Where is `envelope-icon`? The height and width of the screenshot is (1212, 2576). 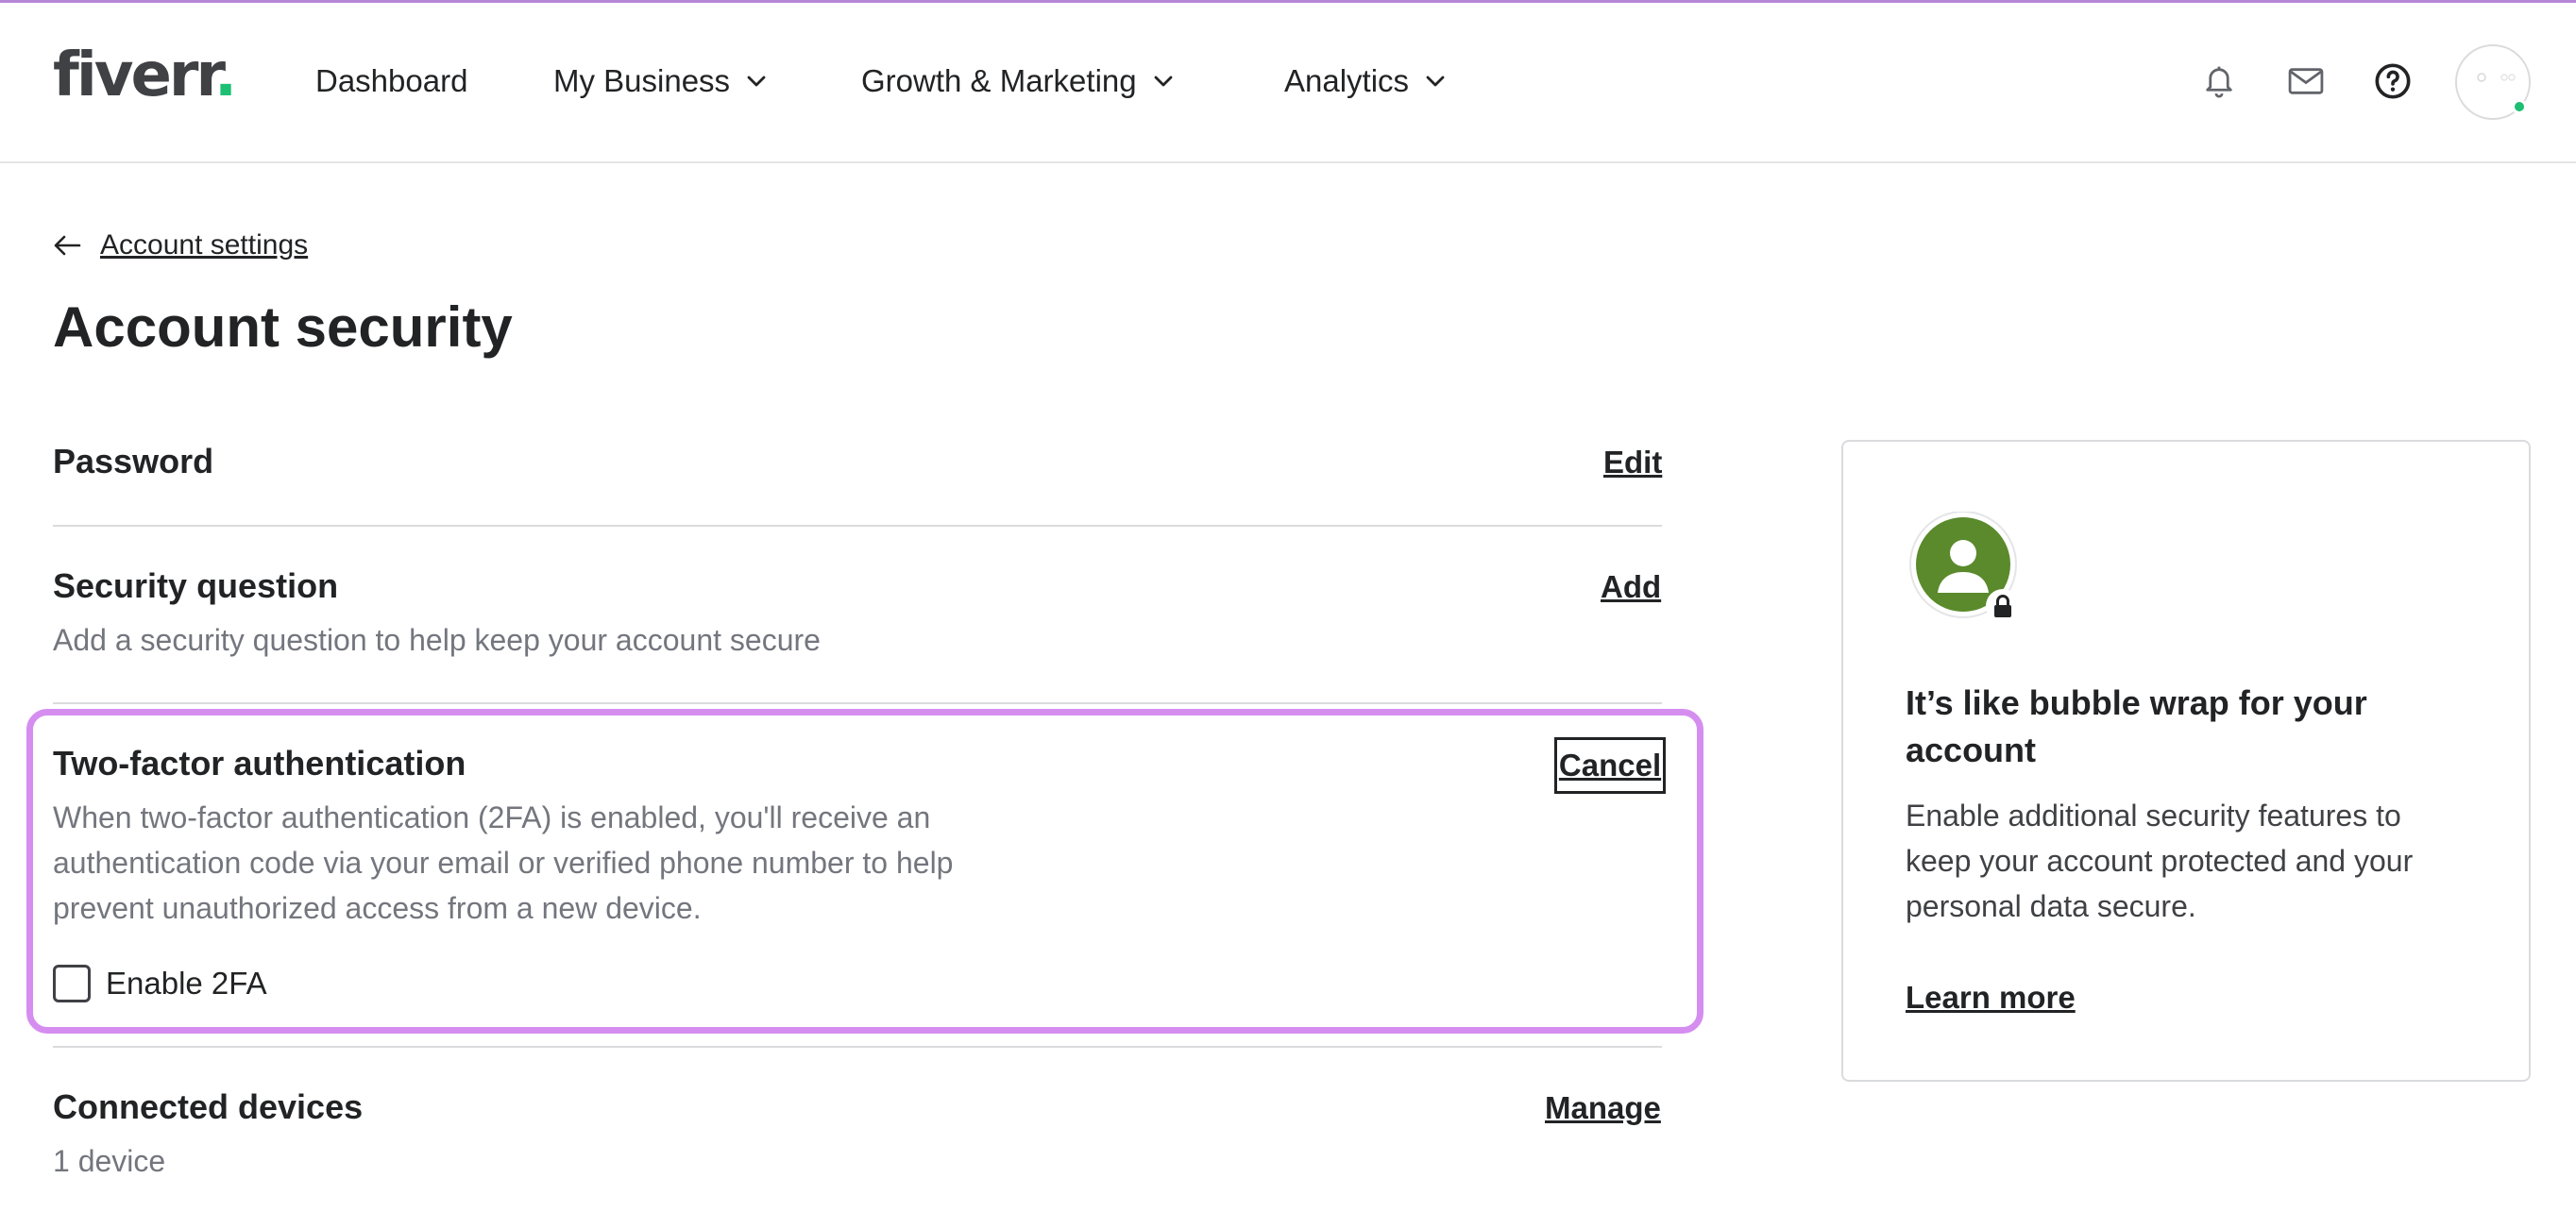 envelope-icon is located at coordinates (2306, 81).